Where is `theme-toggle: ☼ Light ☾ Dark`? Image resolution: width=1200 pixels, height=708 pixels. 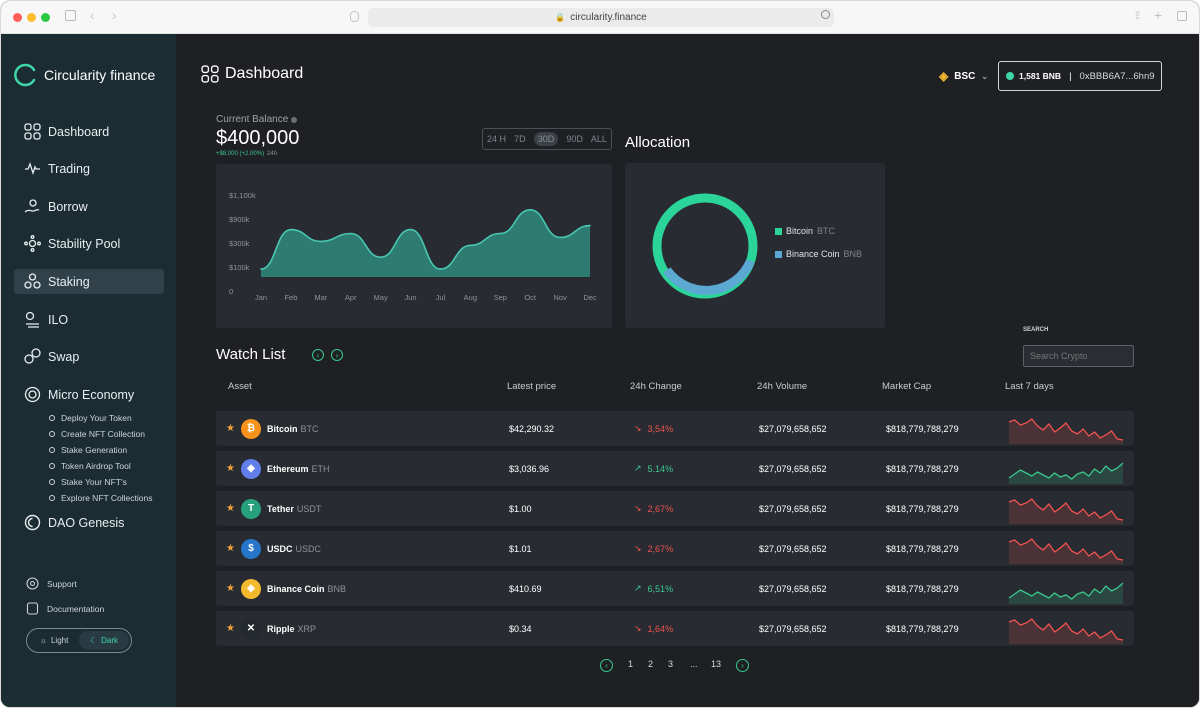 theme-toggle: ☼ Light ☾ Dark is located at coordinates (79, 640).